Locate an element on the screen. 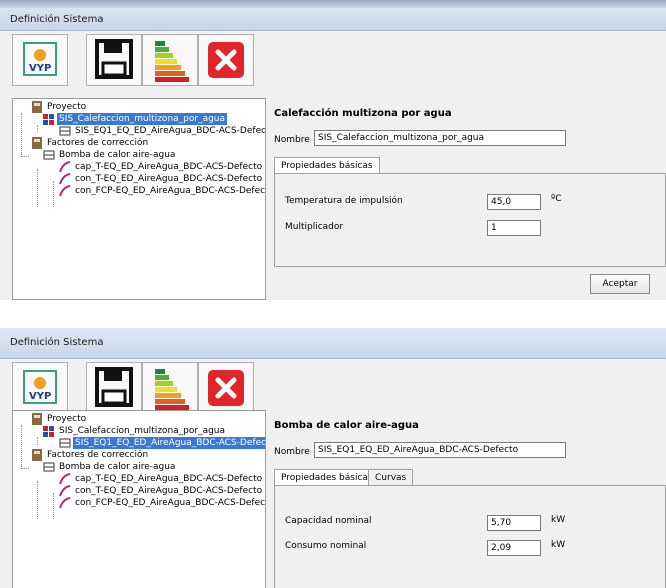 This screenshot has height=588, width=666. field-label: Capacidad nominal is located at coordinates (328, 521).